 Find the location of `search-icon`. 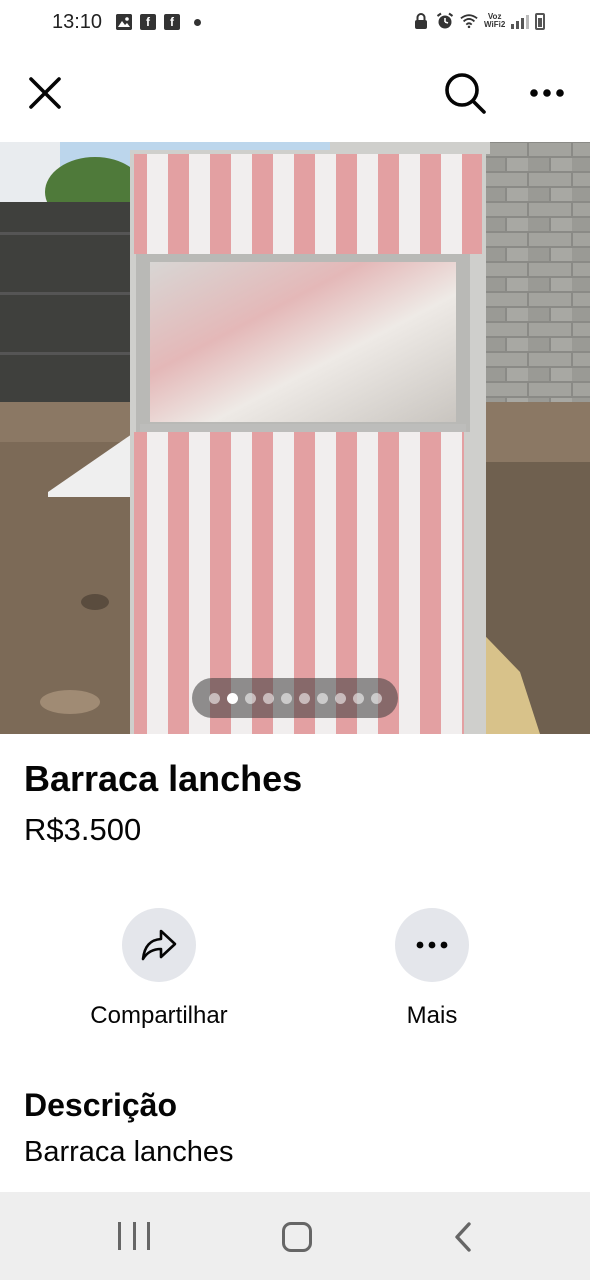

search-icon is located at coordinates (465, 93).